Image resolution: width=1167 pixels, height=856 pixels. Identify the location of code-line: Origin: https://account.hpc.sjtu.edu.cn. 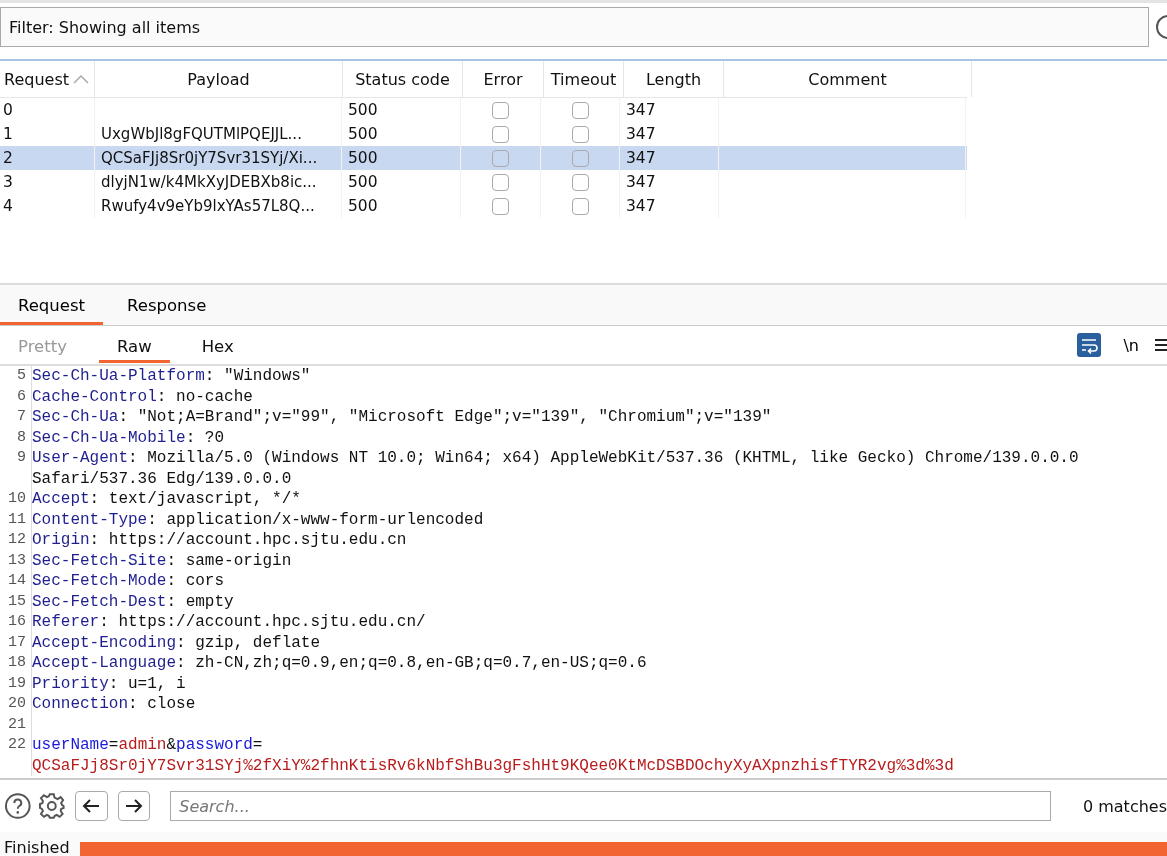
(219, 540).